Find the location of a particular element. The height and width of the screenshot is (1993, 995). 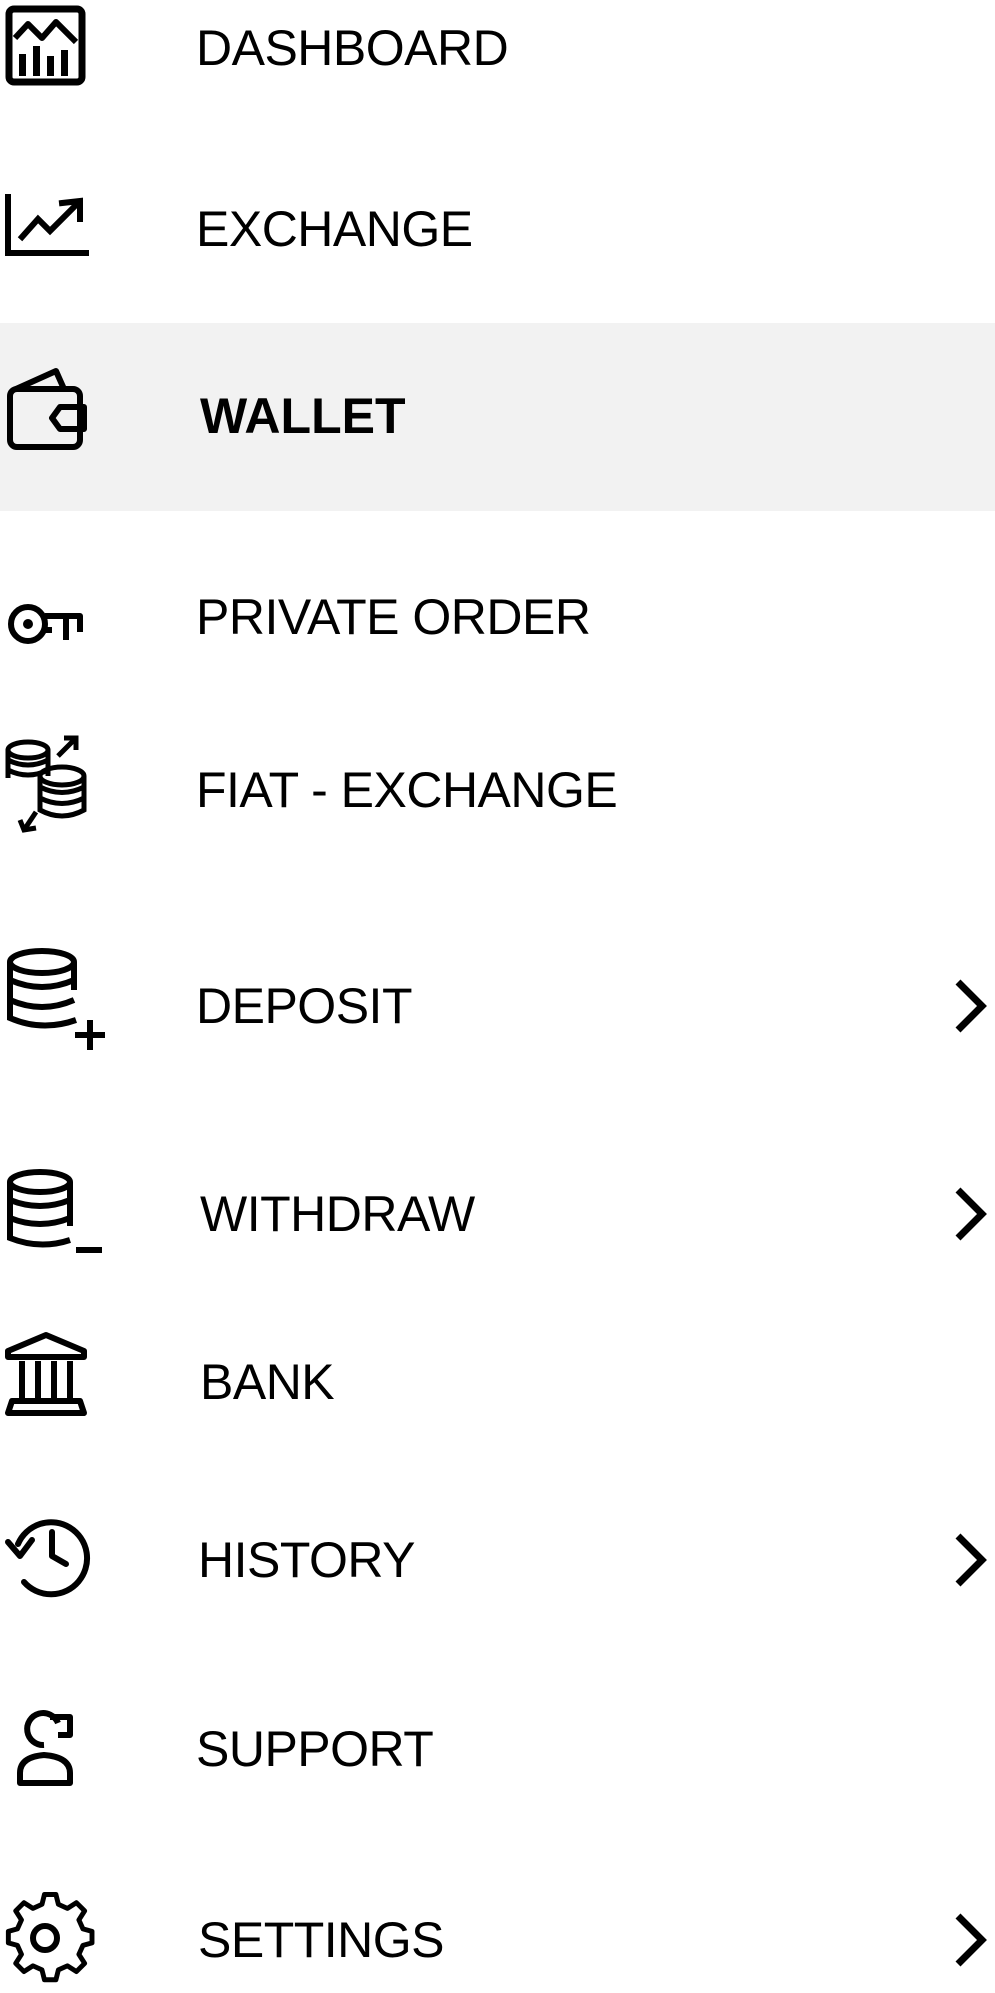

line-chart-icon is located at coordinates (55, 230).